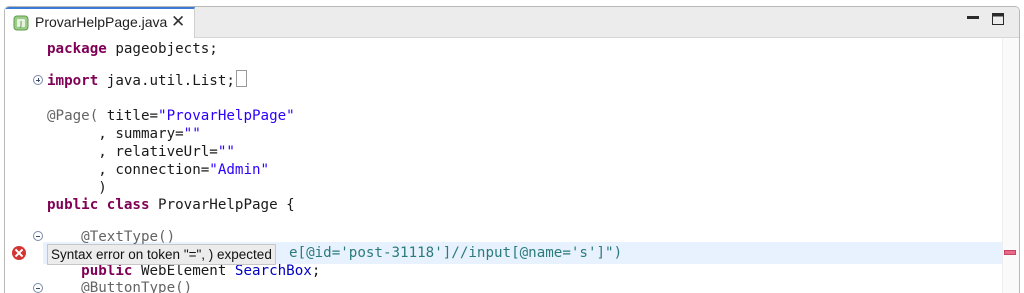 The width and height of the screenshot is (1024, 293). What do you see at coordinates (73, 205) in the screenshot?
I see `keyword: public` at bounding box center [73, 205].